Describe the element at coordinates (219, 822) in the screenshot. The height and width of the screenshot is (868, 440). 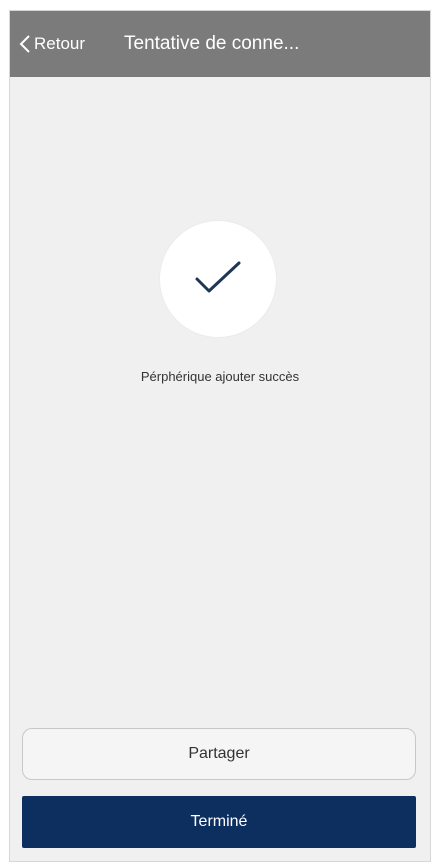
I see `done-button: Terminé` at that location.